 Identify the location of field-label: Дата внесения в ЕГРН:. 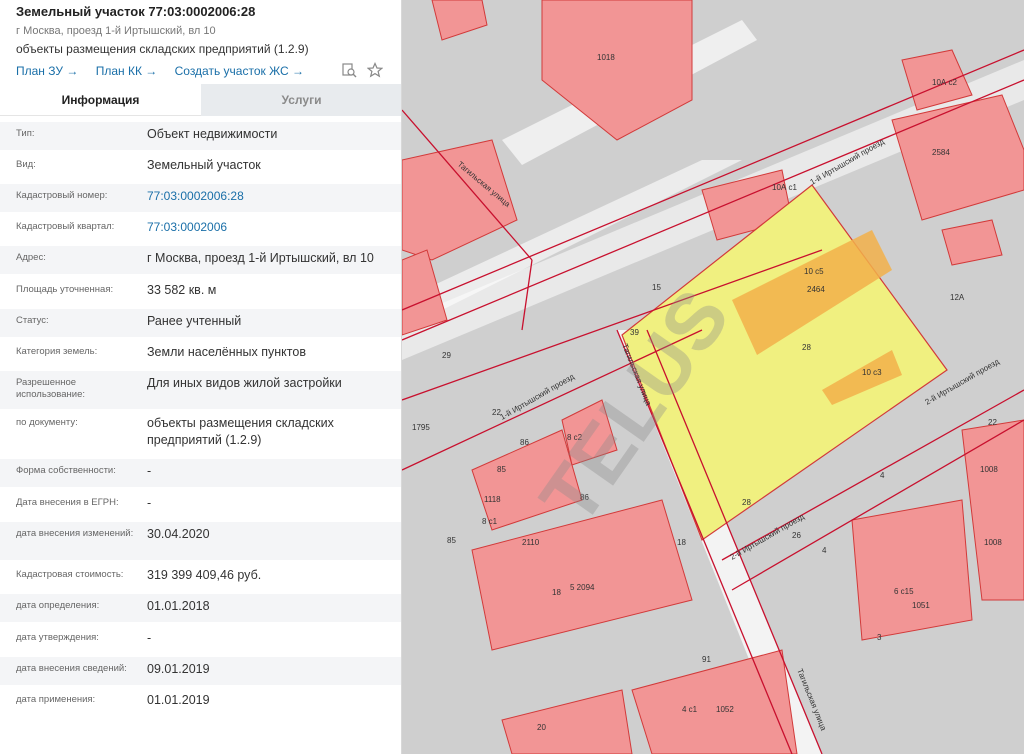
(67, 502).